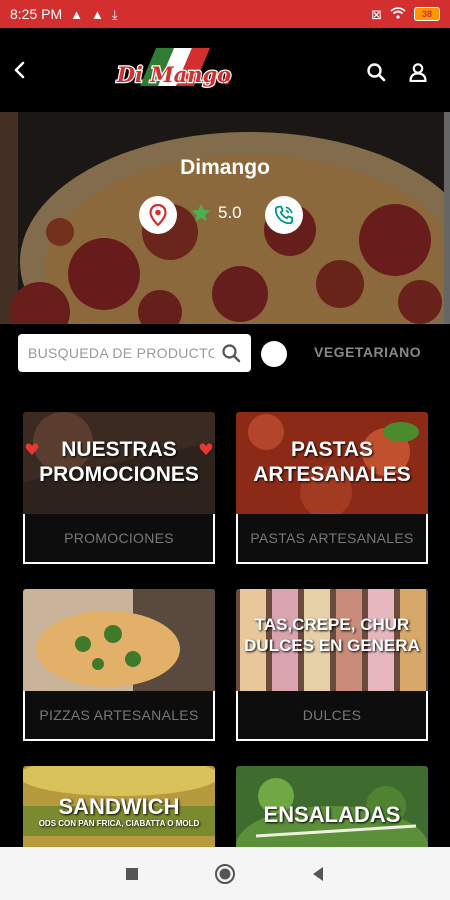 The image size is (450, 900). What do you see at coordinates (121, 353) in the screenshot?
I see `product-search-input` at bounding box center [121, 353].